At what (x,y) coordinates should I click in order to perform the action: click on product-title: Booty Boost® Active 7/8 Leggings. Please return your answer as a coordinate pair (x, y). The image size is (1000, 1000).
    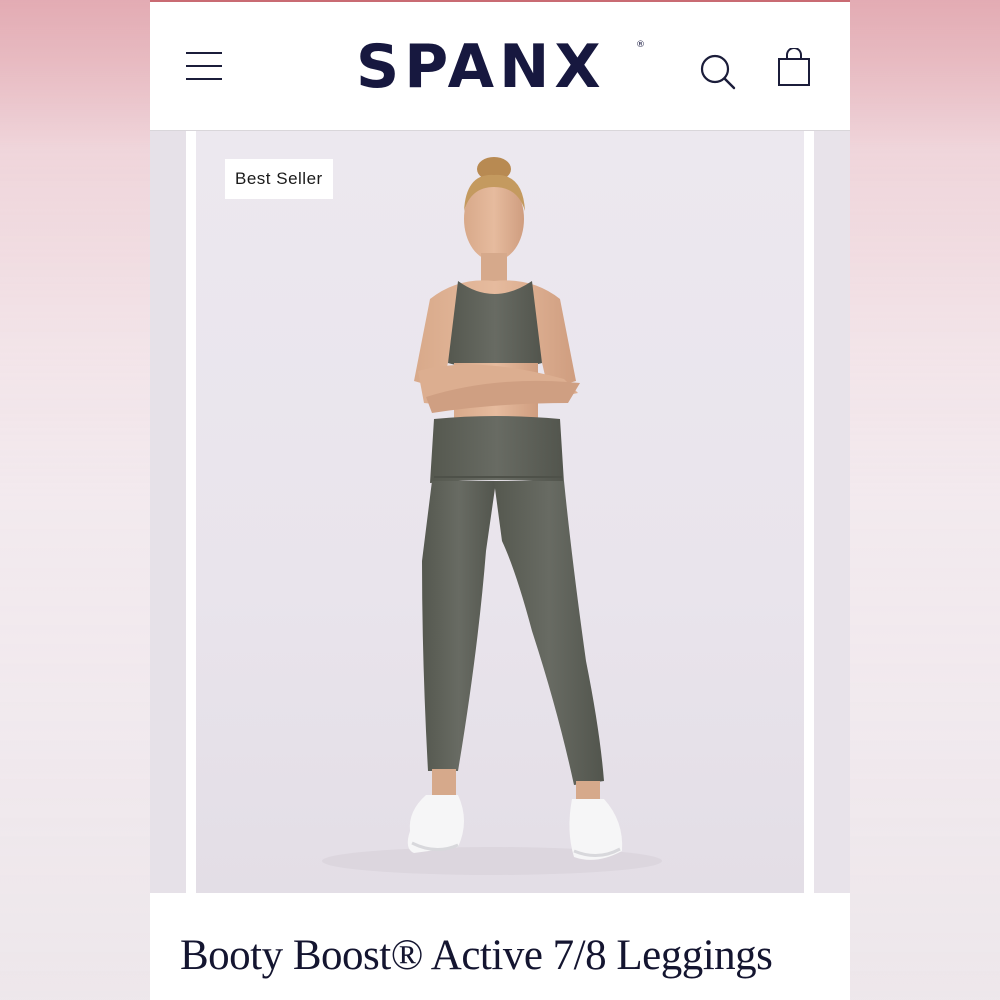
    Looking at the image, I should click on (476, 955).